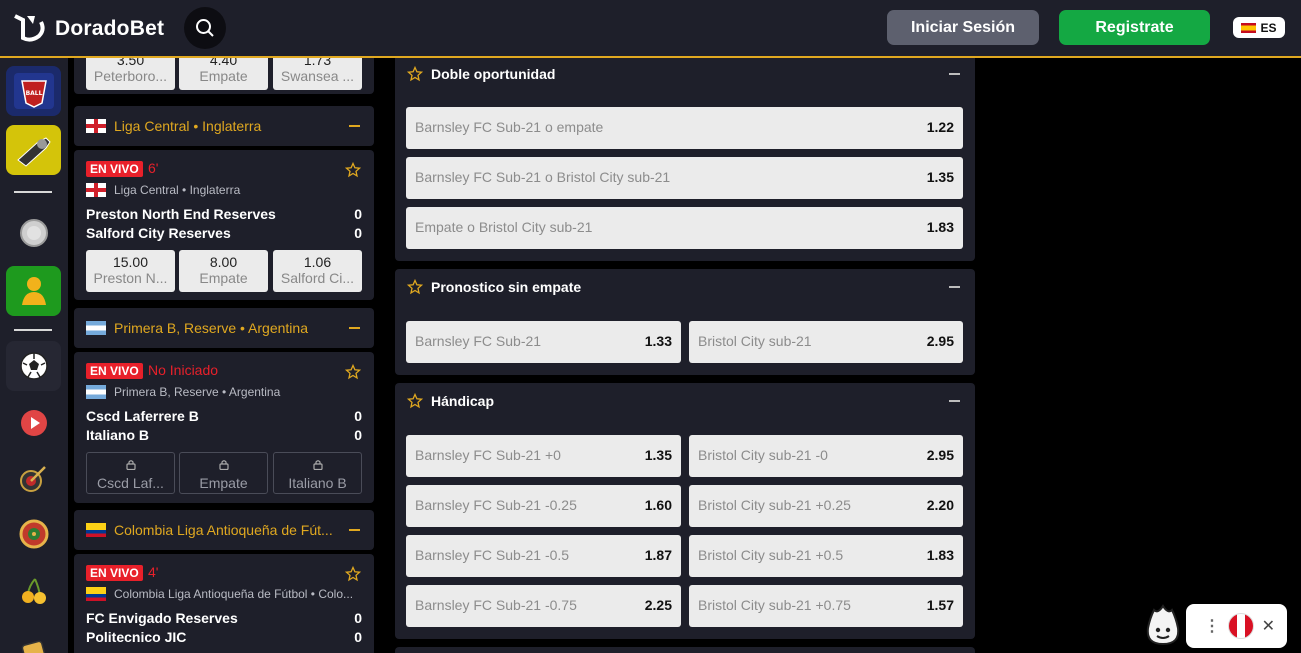  What do you see at coordinates (940, 177) in the screenshot?
I see `selection-odd: 1.35` at bounding box center [940, 177].